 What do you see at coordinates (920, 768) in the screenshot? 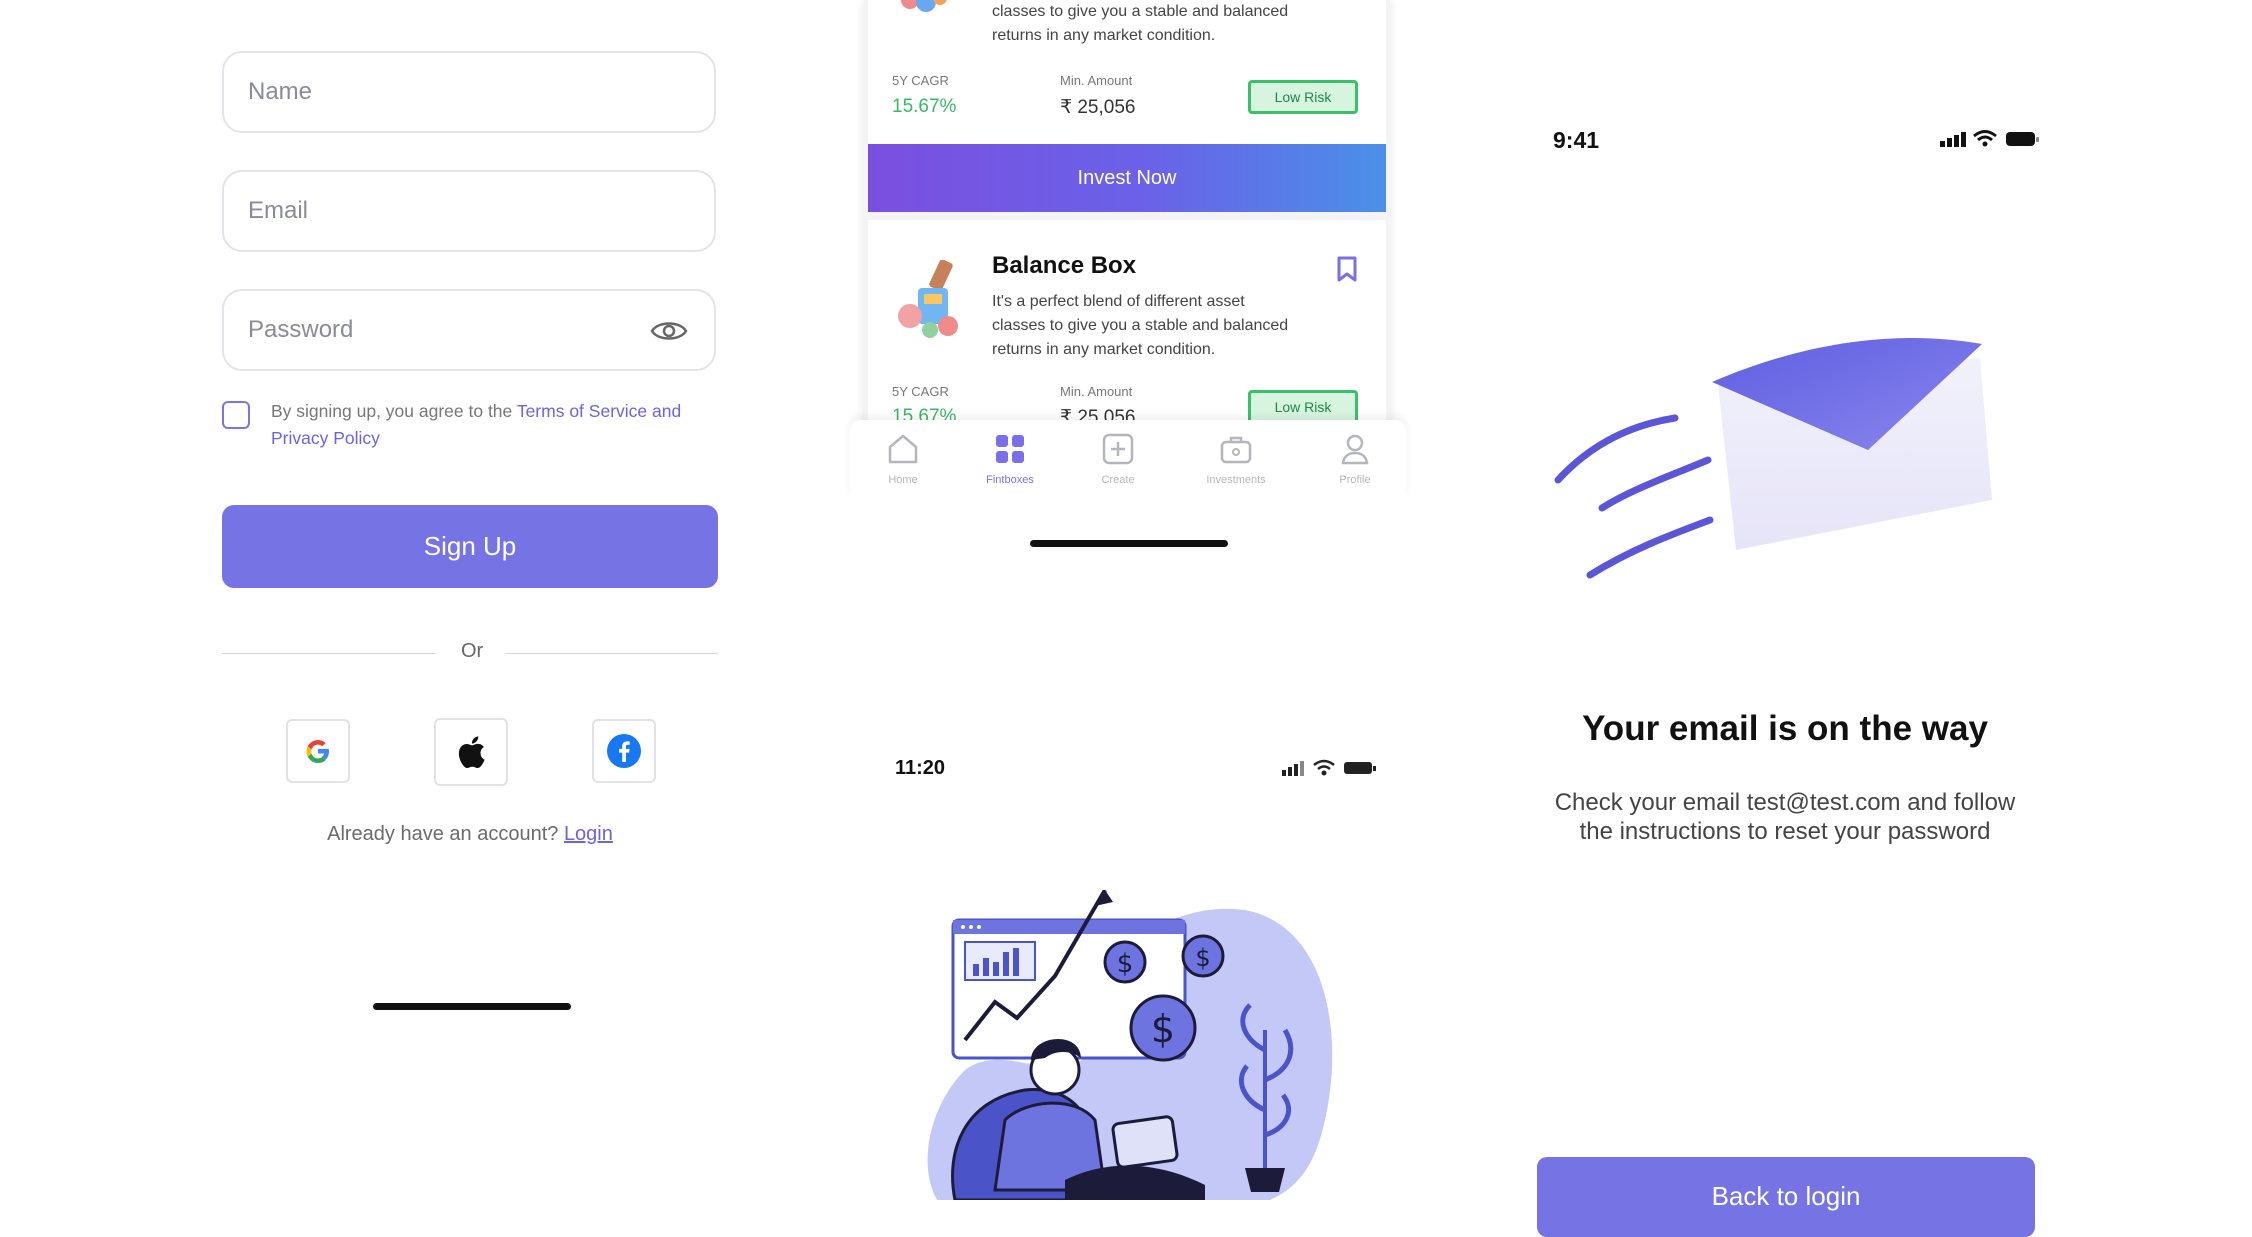
I see `status-time: 11:20` at bounding box center [920, 768].